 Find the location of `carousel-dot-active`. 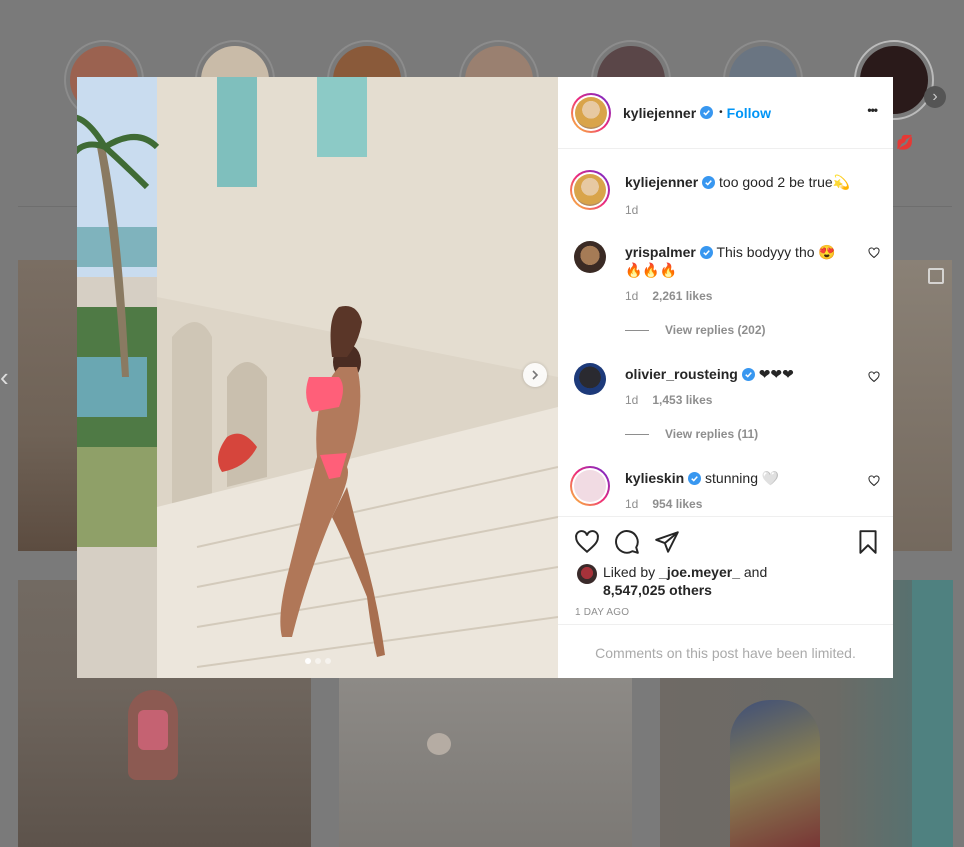

carousel-dot-active is located at coordinates (308, 661).